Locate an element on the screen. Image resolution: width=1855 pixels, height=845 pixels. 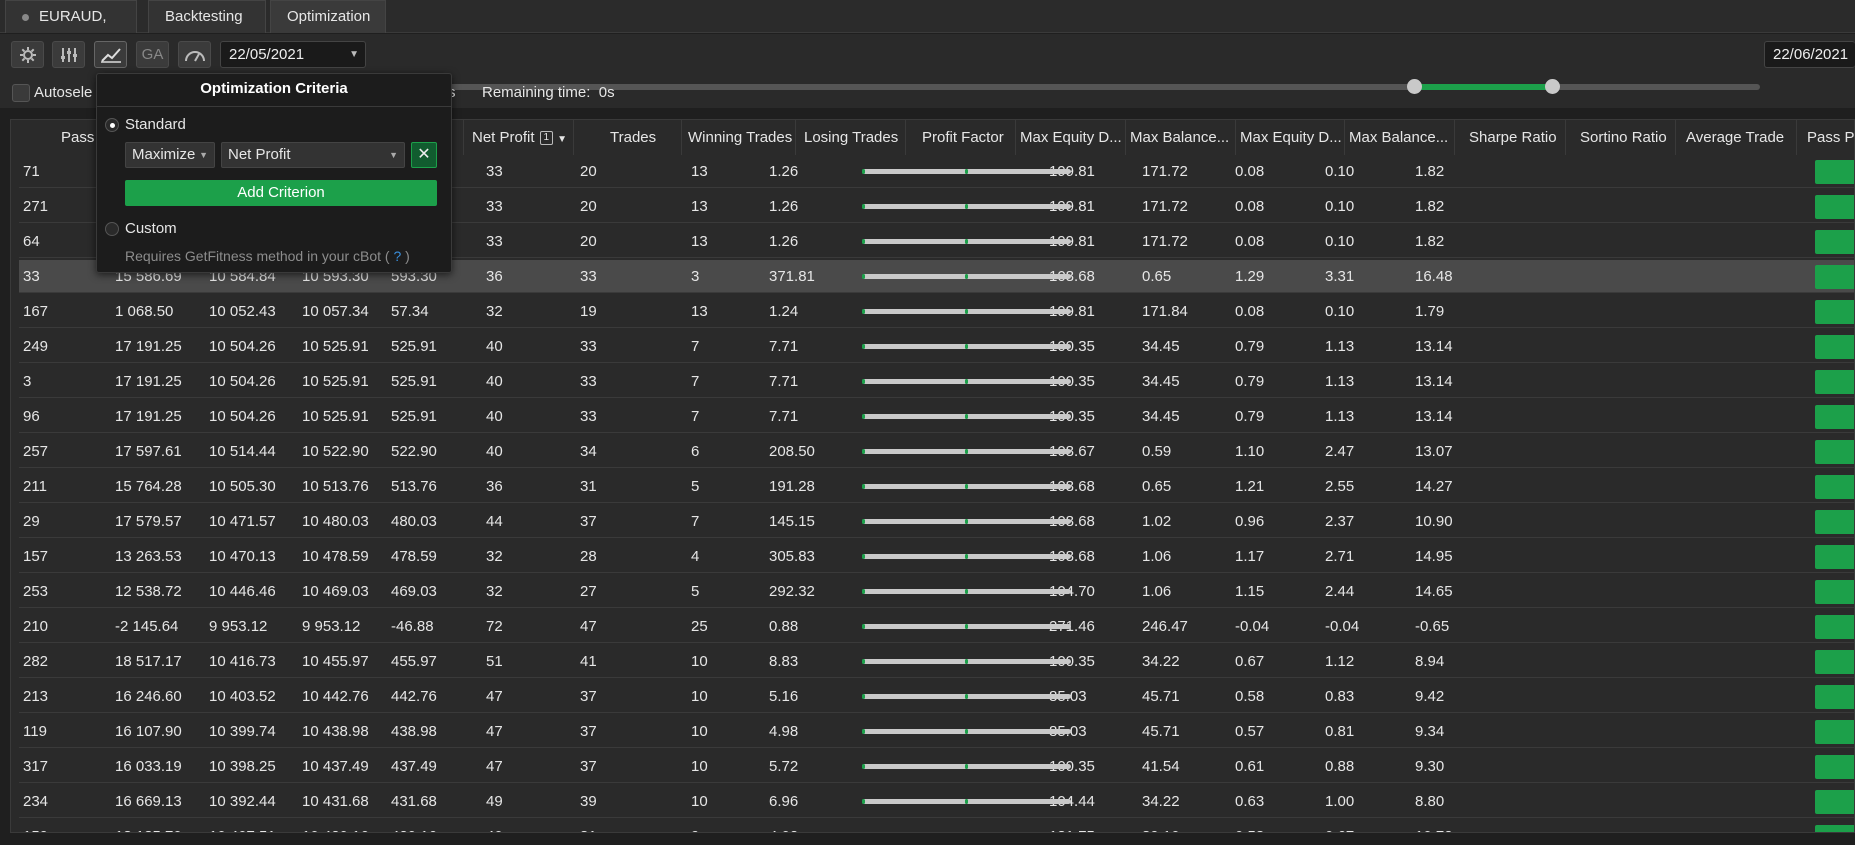
standard-radio is located at coordinates (112, 125).